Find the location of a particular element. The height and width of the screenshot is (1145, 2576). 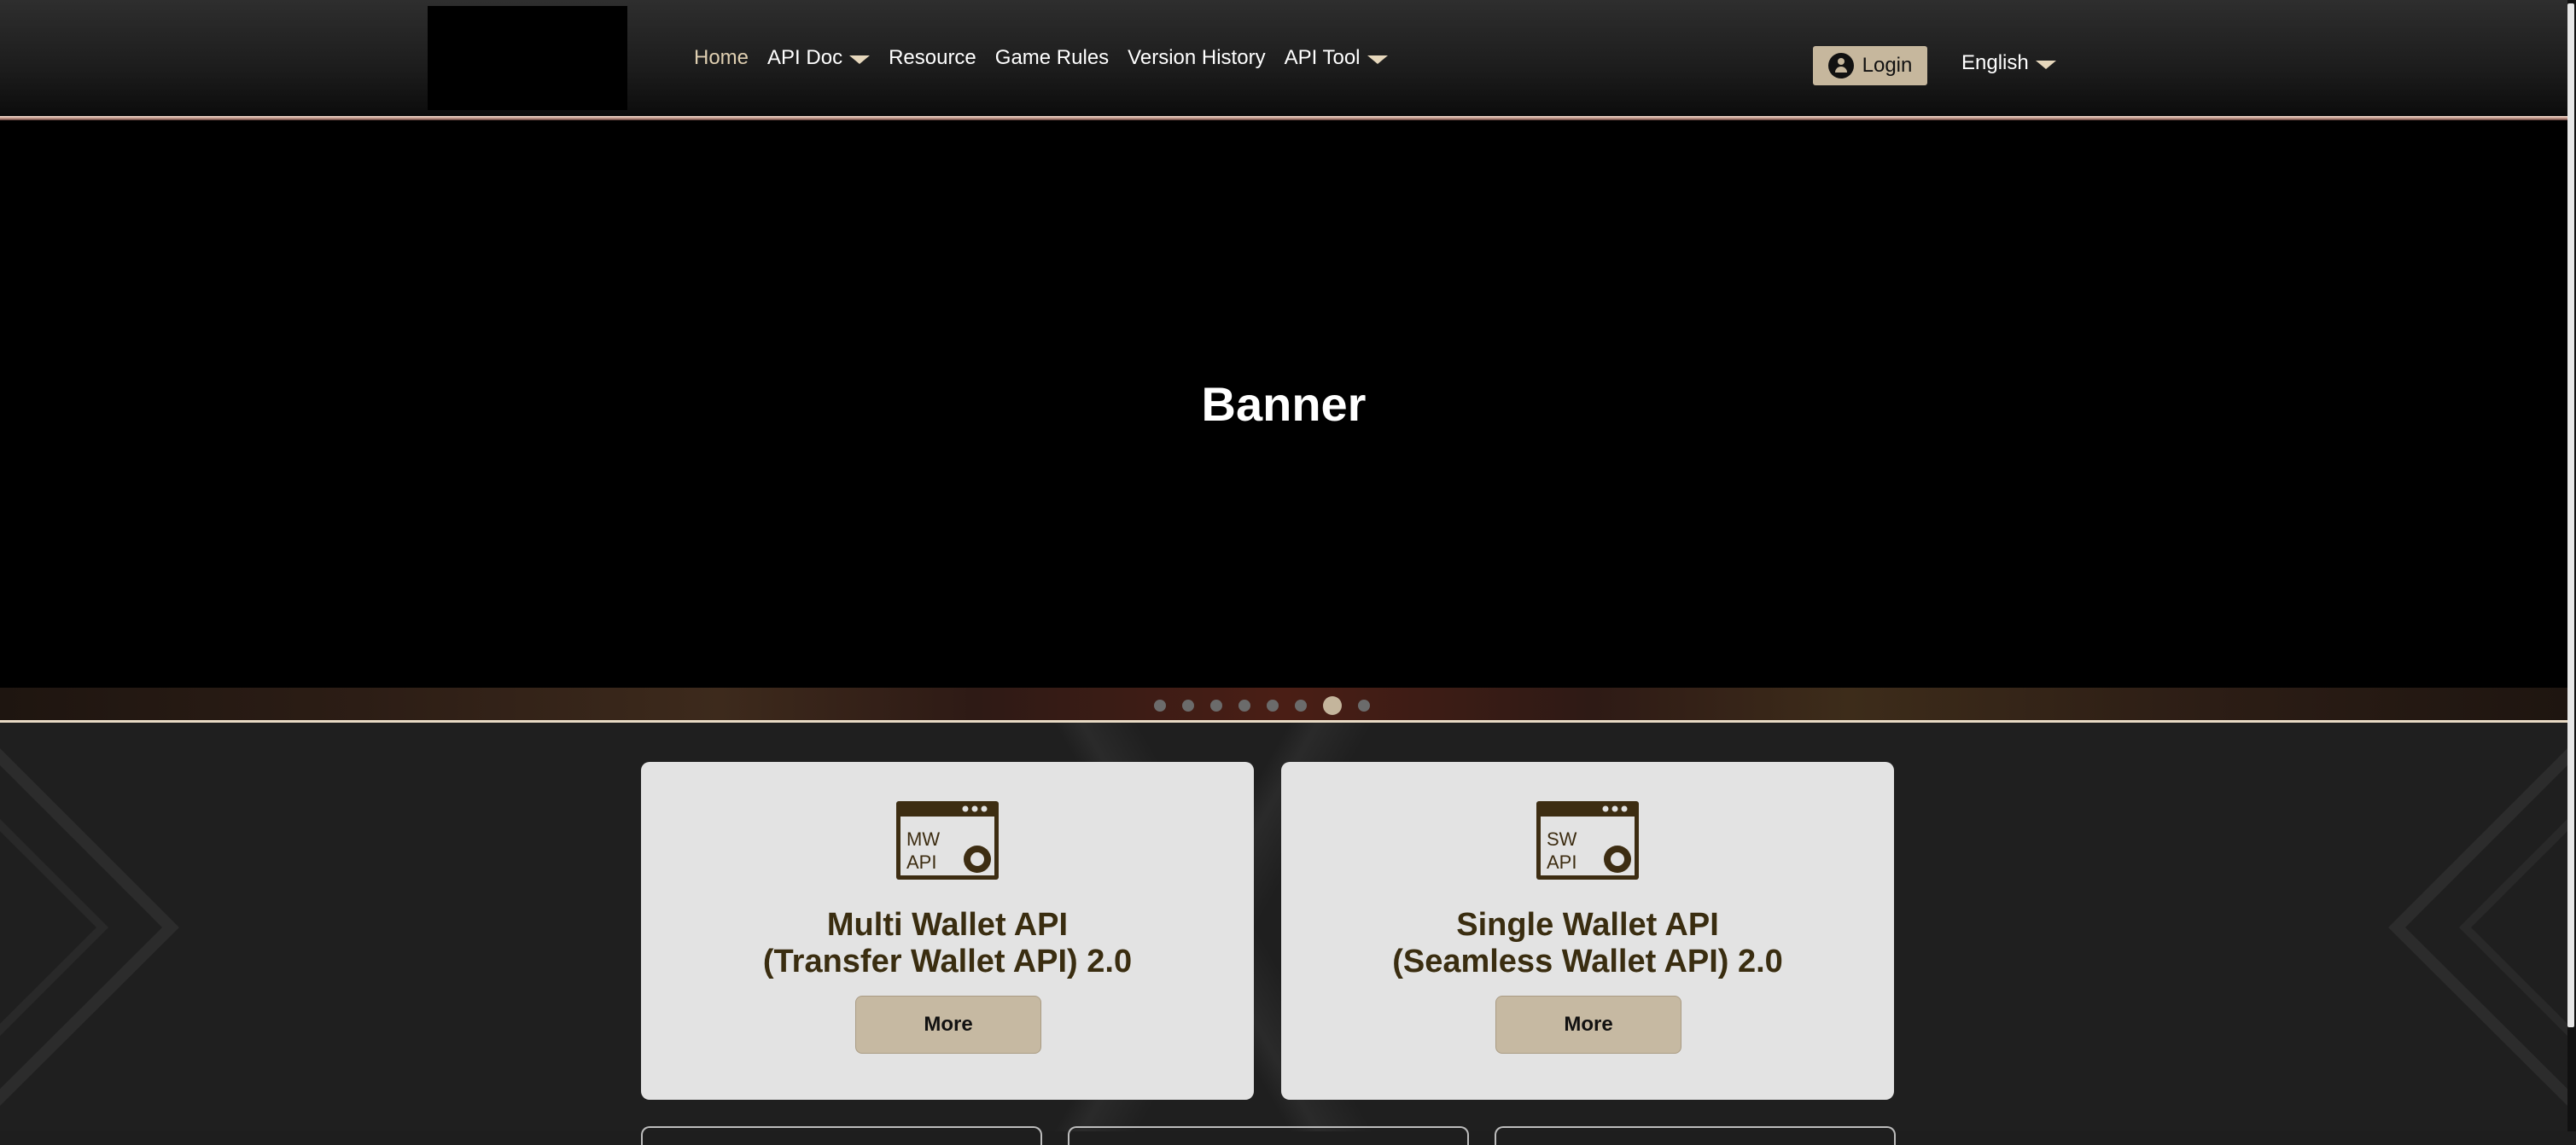

nav-item-label: Game Rules is located at coordinates (1052, 57).